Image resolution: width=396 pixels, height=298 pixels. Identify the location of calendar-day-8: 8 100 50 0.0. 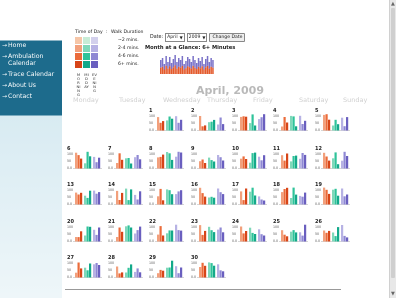
(166, 161).